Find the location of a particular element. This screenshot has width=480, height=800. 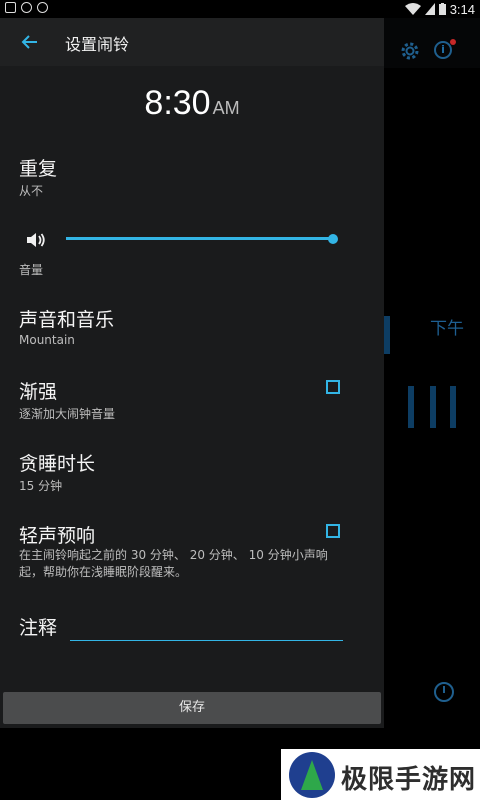

shield-notification-icon is located at coordinates (42, 7).